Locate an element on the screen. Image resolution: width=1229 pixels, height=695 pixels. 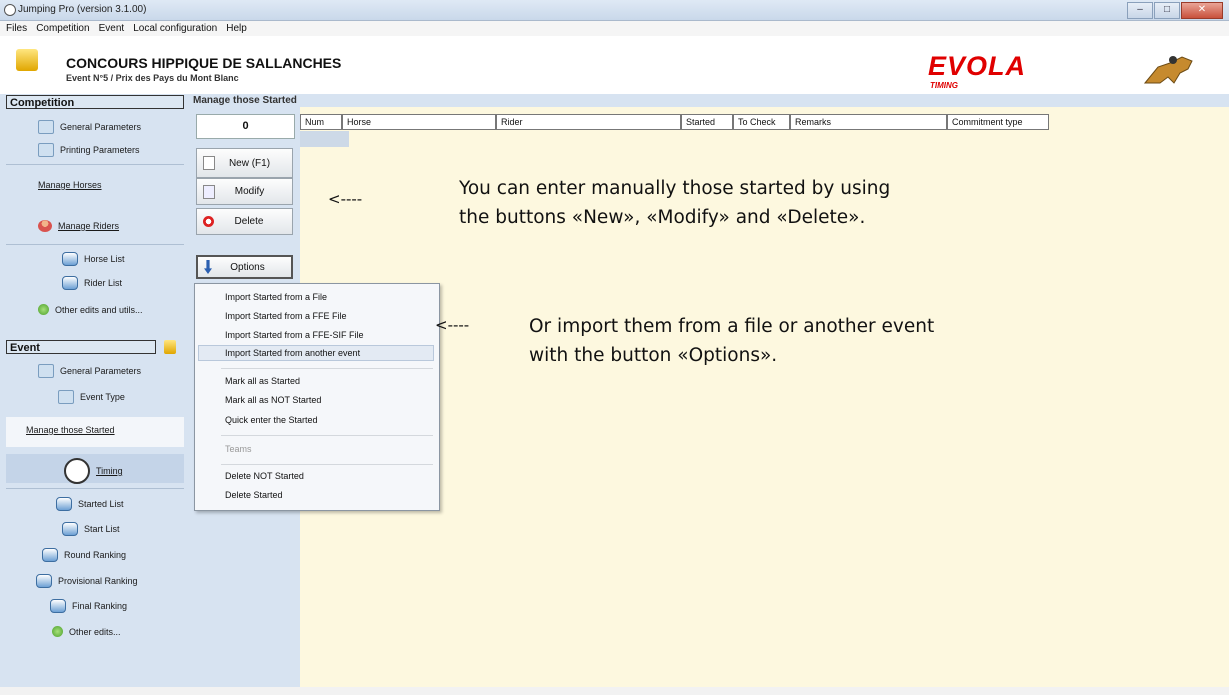
sidebar-item-manage-riders: Manage Riders is located at coordinates (78, 226).